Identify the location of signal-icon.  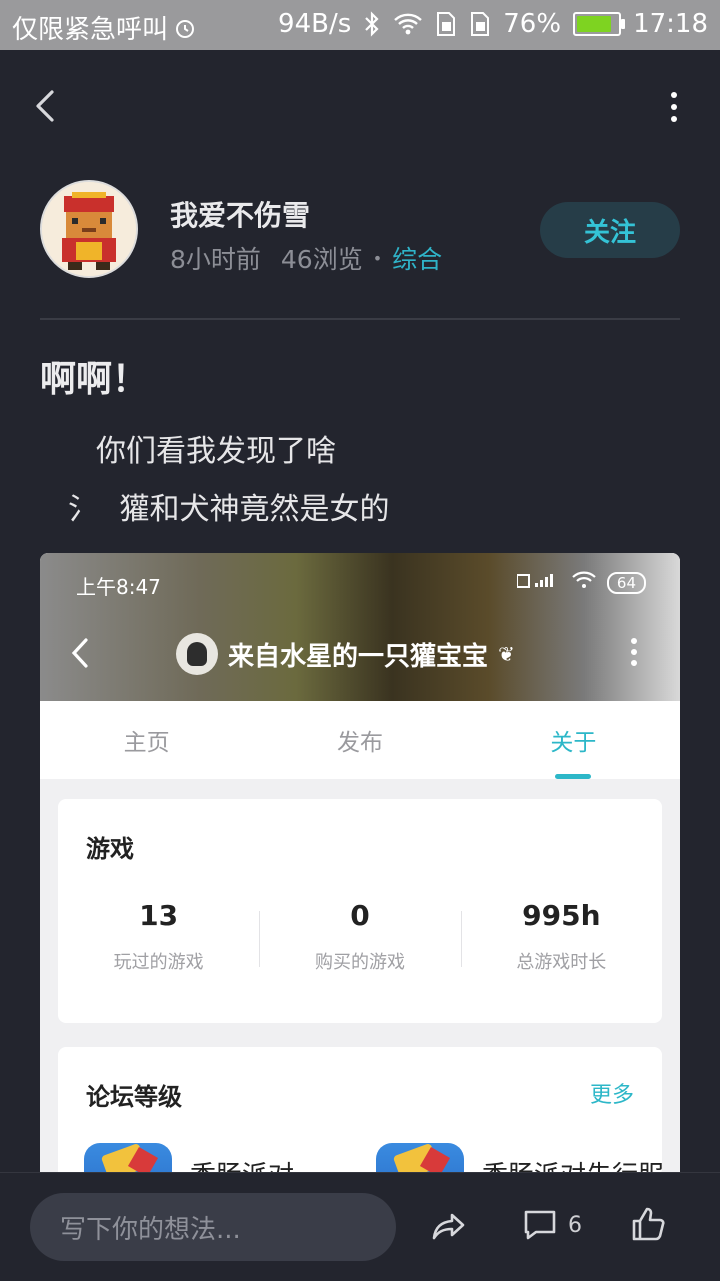
(538, 582).